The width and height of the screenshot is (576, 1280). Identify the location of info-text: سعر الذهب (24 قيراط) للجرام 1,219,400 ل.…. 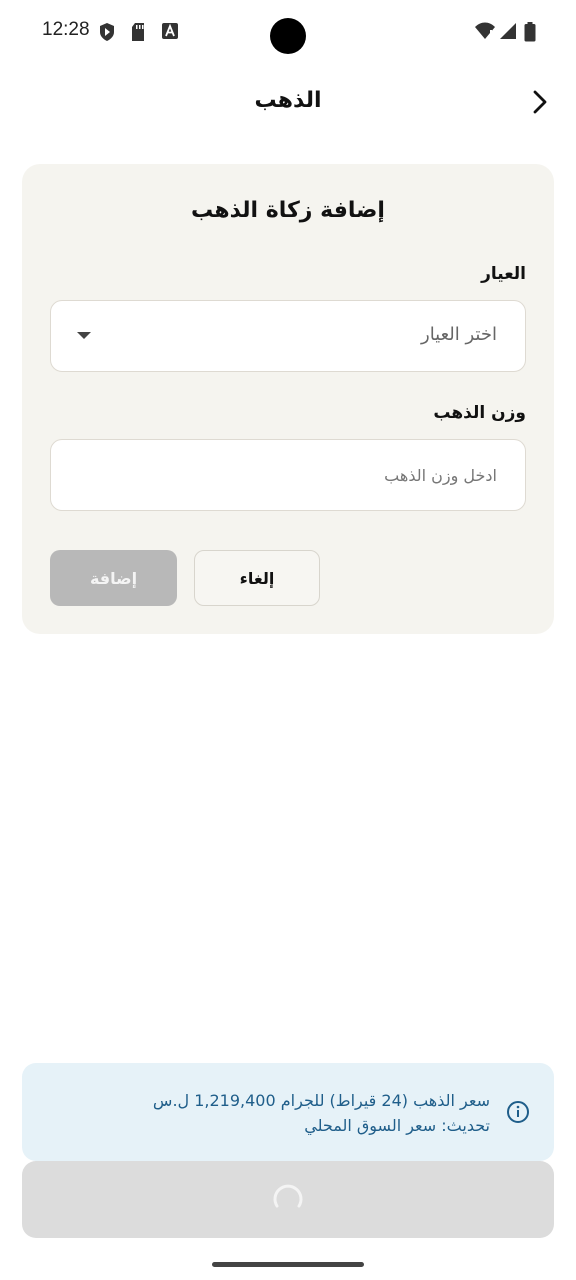
(321, 1113).